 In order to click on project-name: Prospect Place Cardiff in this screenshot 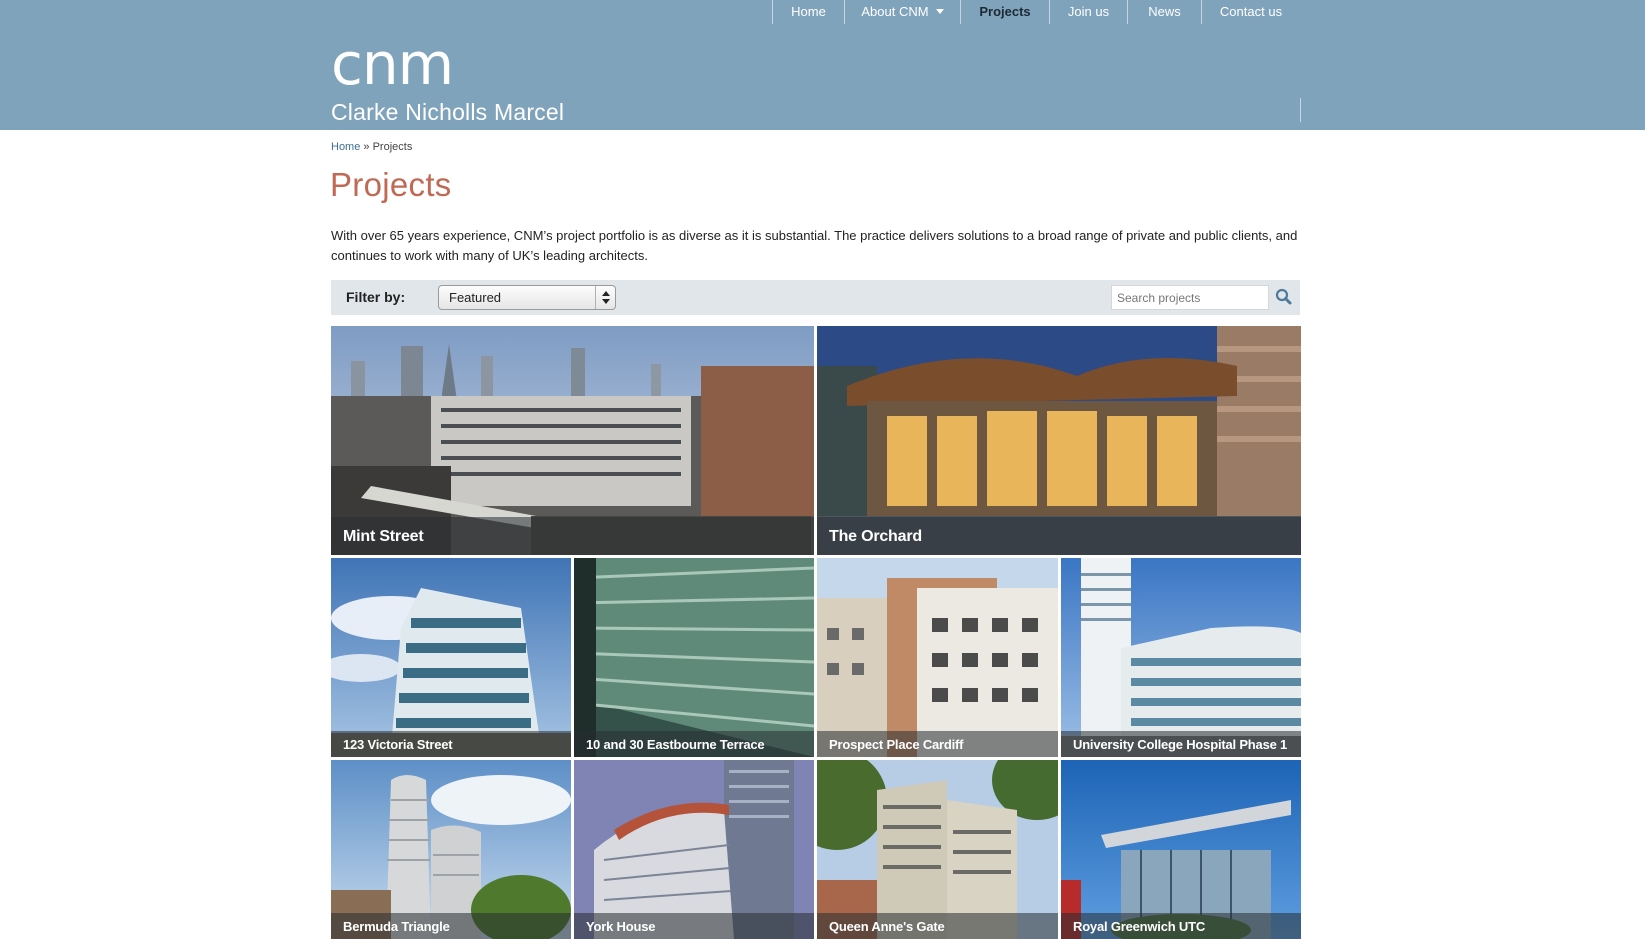, I will do `click(896, 744)`.